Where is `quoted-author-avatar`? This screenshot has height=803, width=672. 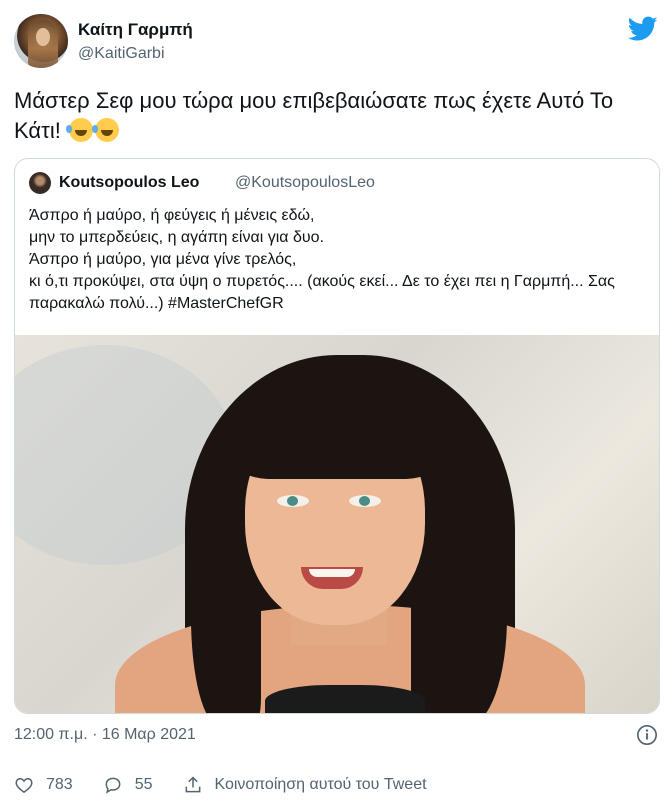
quoted-author-avatar is located at coordinates (40, 183).